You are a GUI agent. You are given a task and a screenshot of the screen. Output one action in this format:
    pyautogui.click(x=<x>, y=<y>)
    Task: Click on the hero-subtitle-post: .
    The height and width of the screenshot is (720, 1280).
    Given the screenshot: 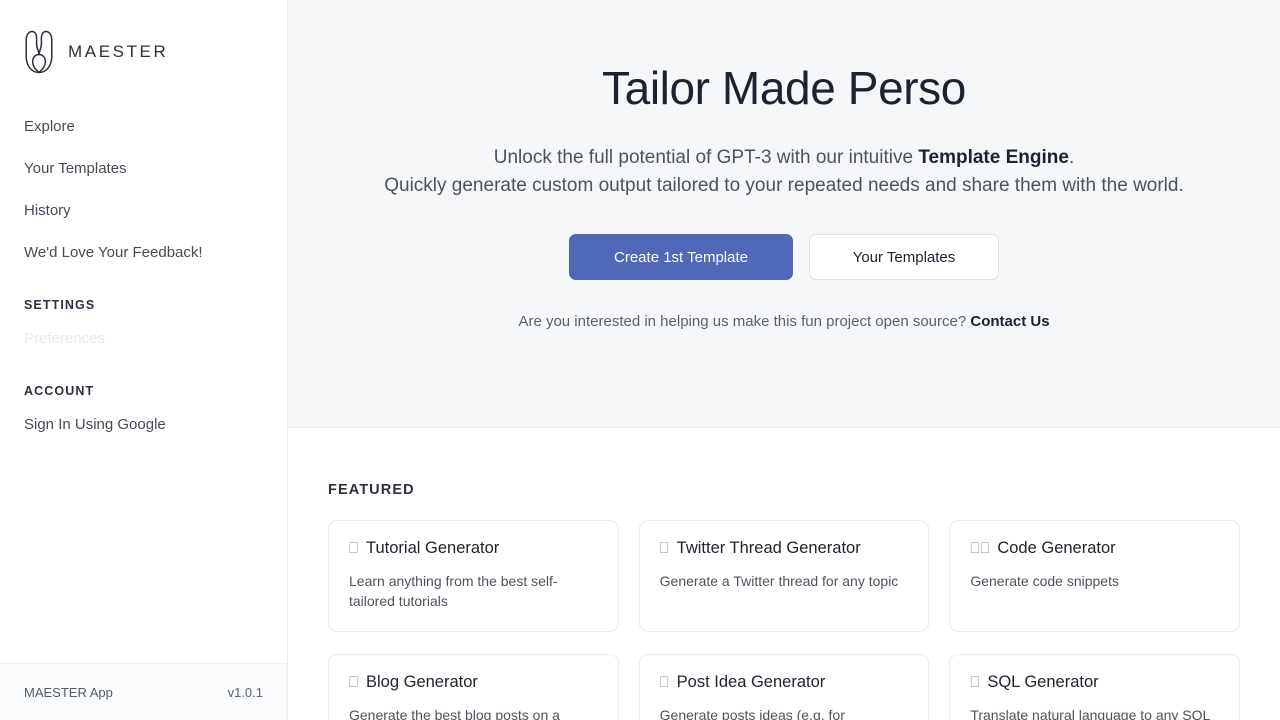 What is the action you would take?
    pyautogui.click(x=1071, y=157)
    